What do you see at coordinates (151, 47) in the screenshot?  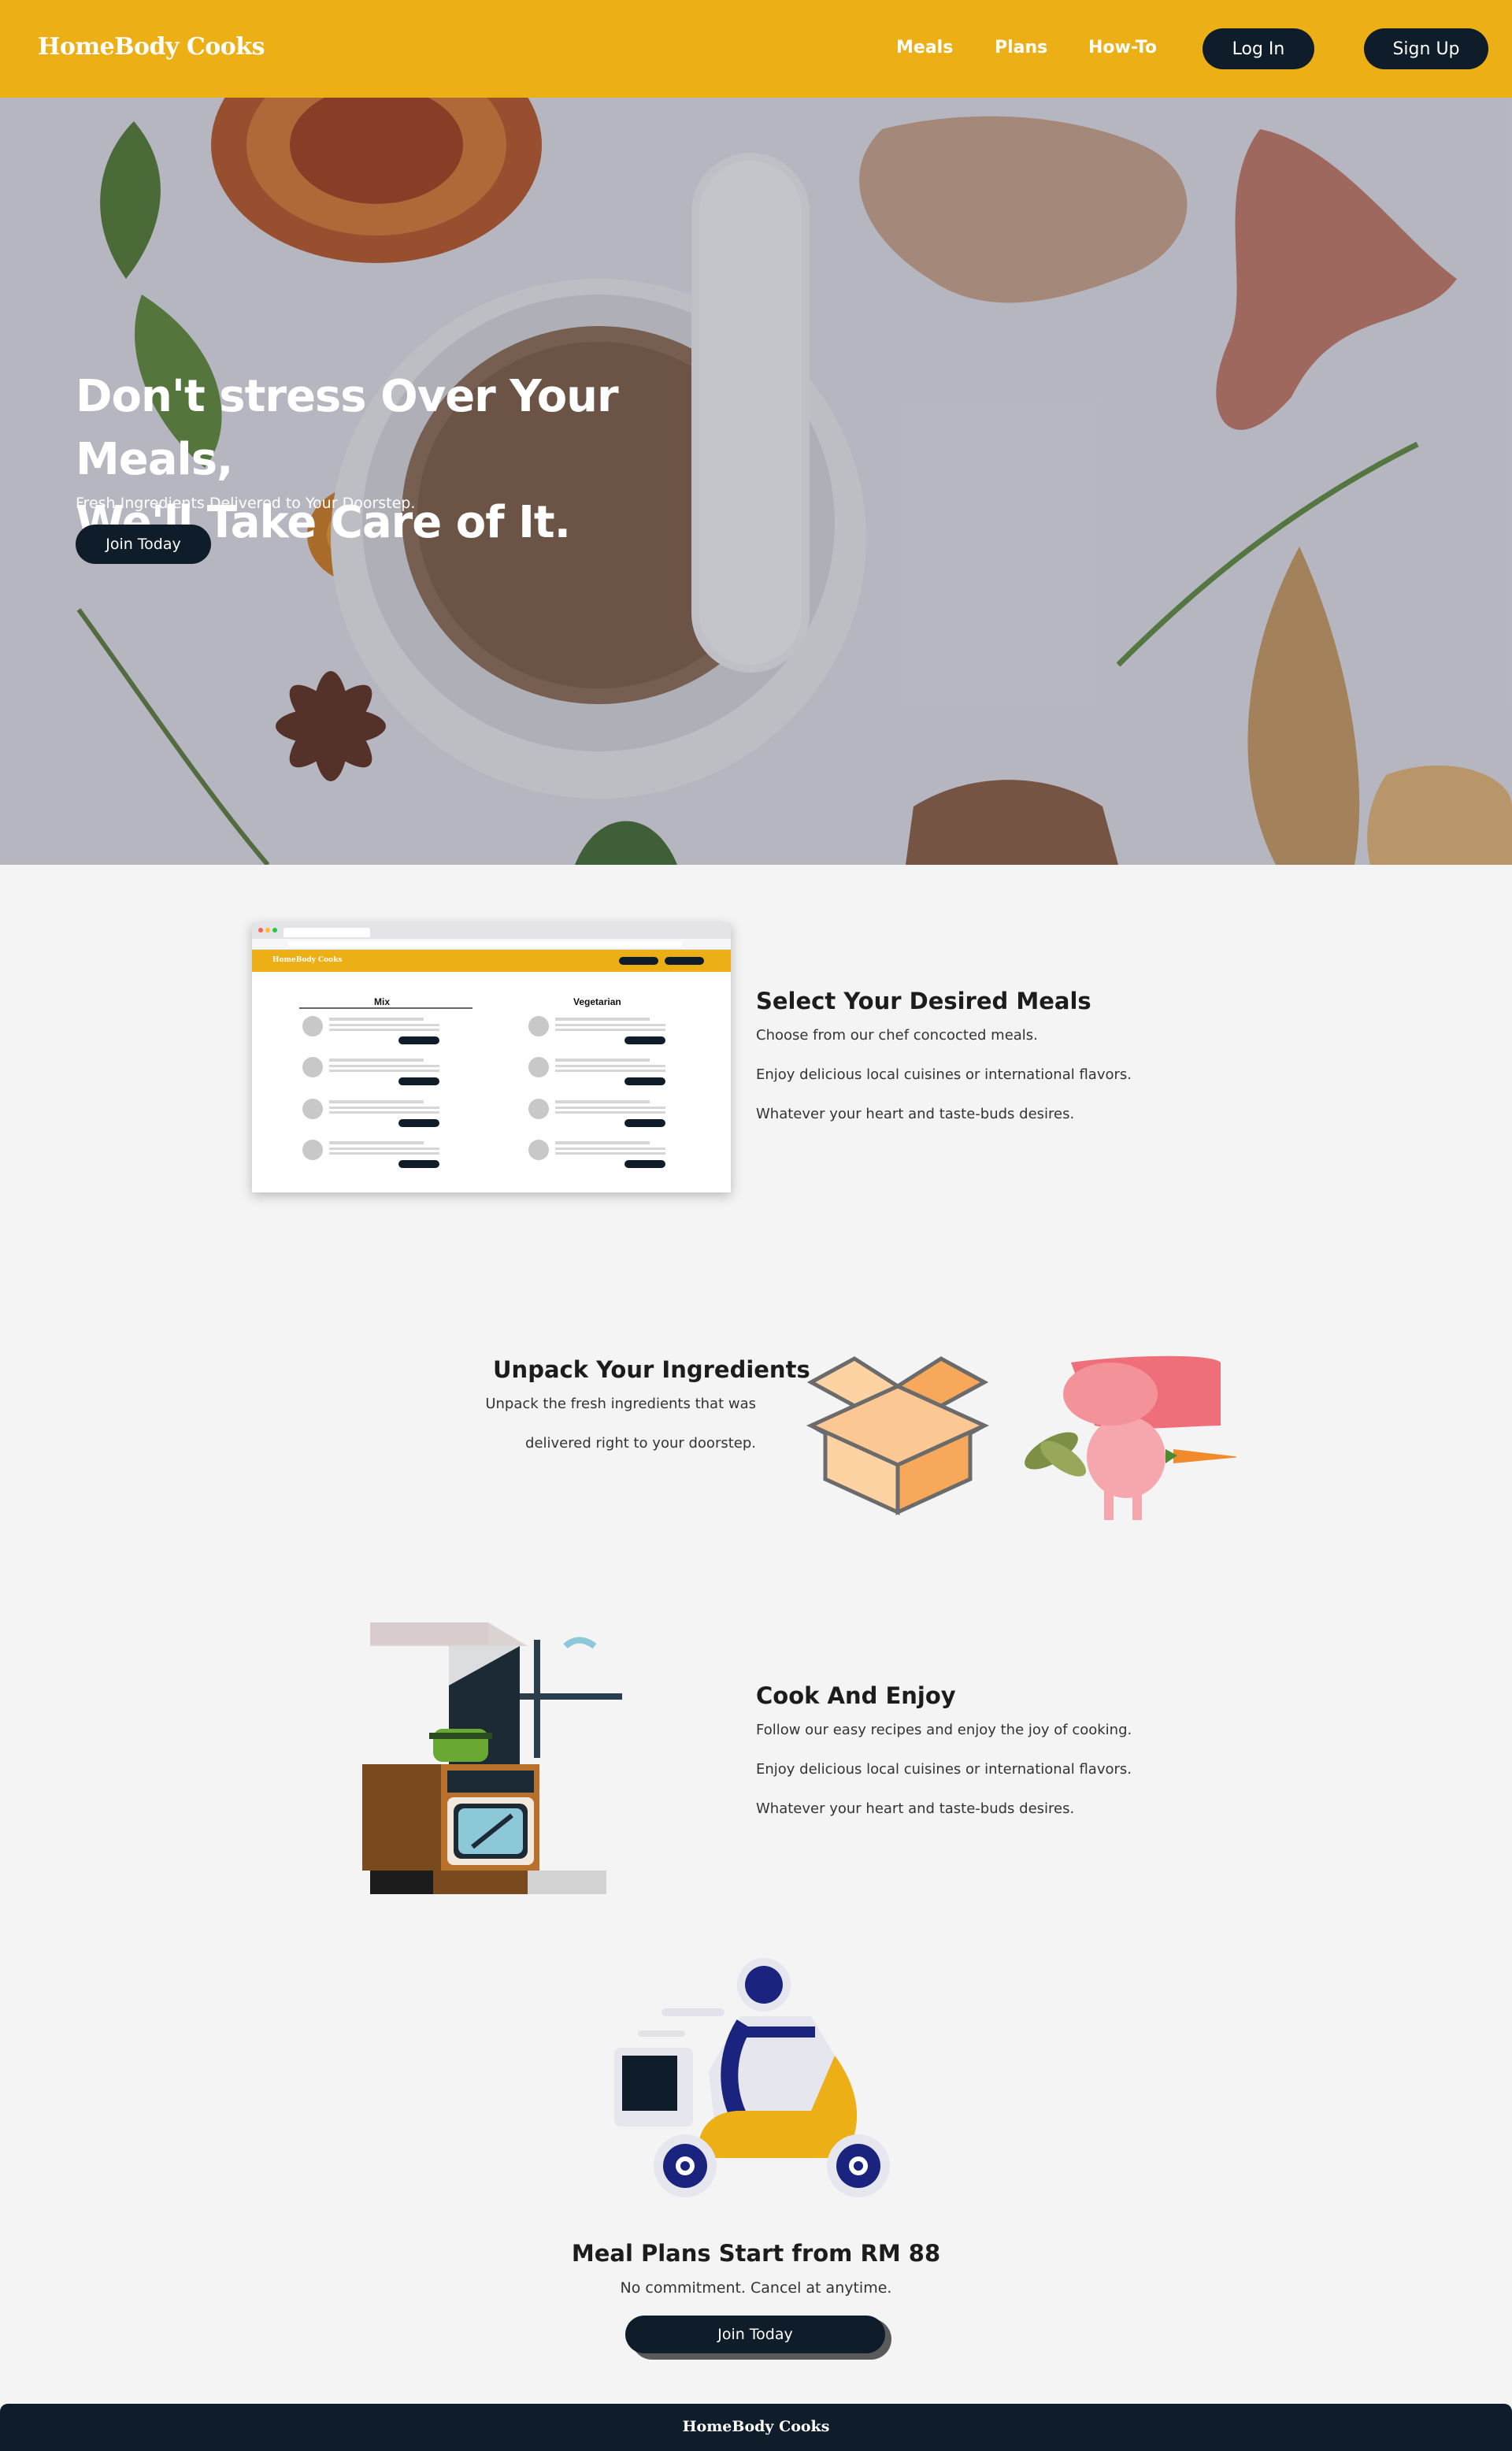 I see `brand-logo: HomeBody Cooks` at bounding box center [151, 47].